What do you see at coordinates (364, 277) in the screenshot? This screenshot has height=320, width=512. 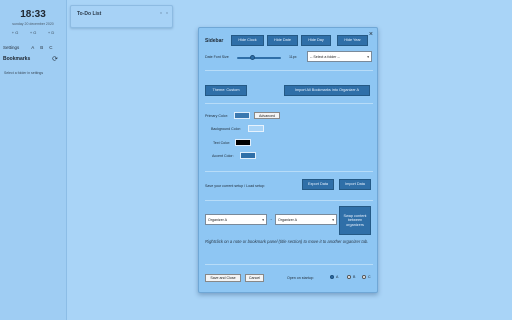 I see `startup-radio-c` at bounding box center [364, 277].